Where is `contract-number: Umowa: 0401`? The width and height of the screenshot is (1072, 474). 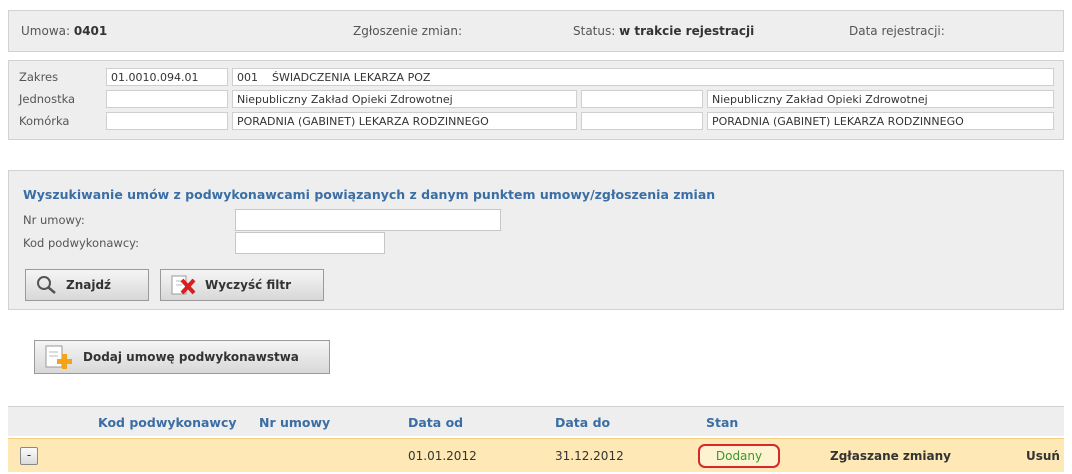 contract-number: Umowa: 0401 is located at coordinates (64, 31).